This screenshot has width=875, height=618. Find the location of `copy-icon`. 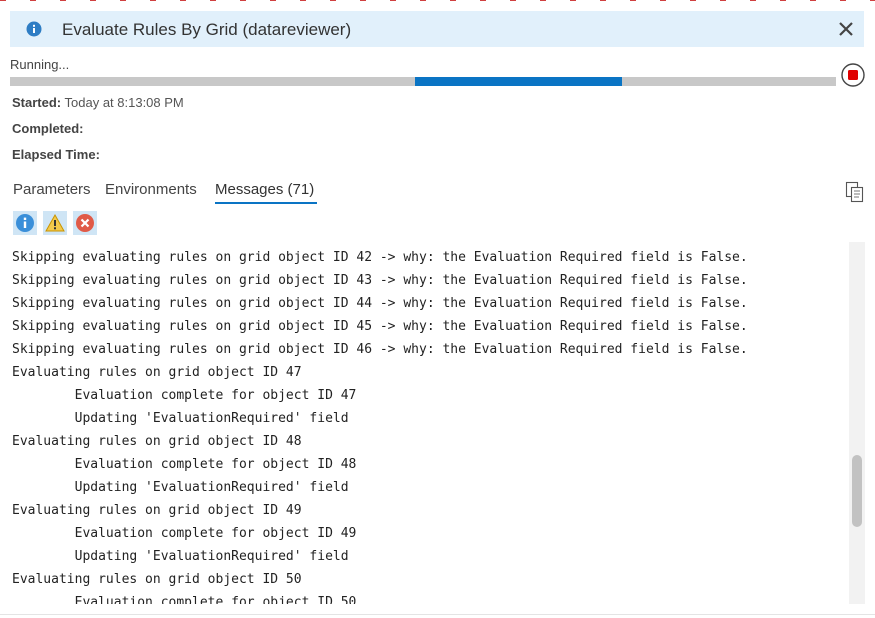

copy-icon is located at coordinates (855, 192).